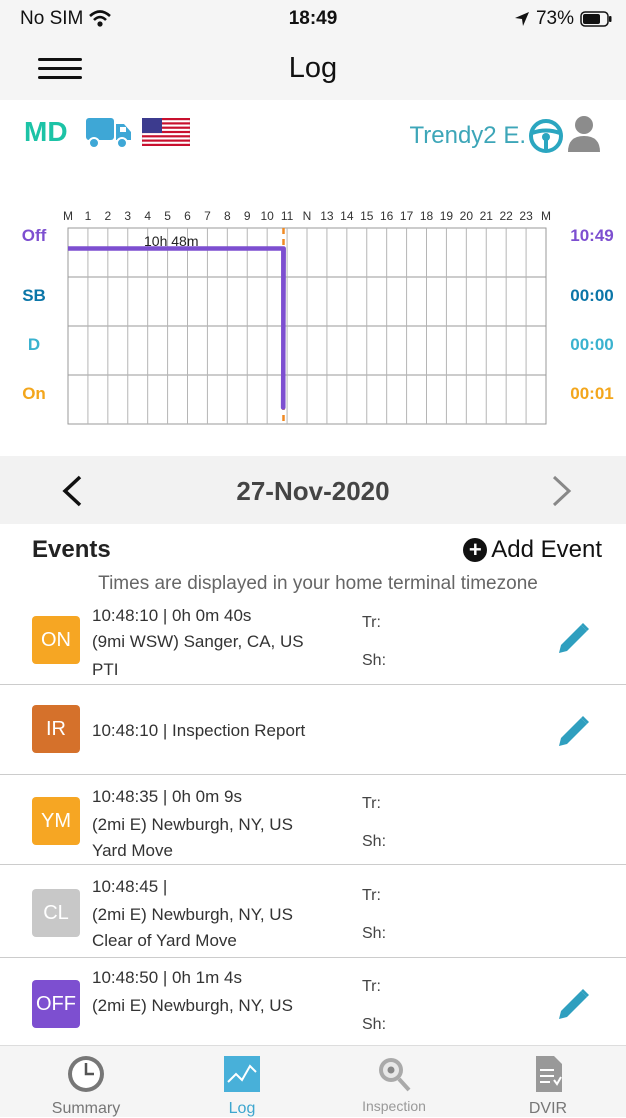 The height and width of the screenshot is (1118, 626). I want to click on next-day-chevron-icon, so click(562, 491).